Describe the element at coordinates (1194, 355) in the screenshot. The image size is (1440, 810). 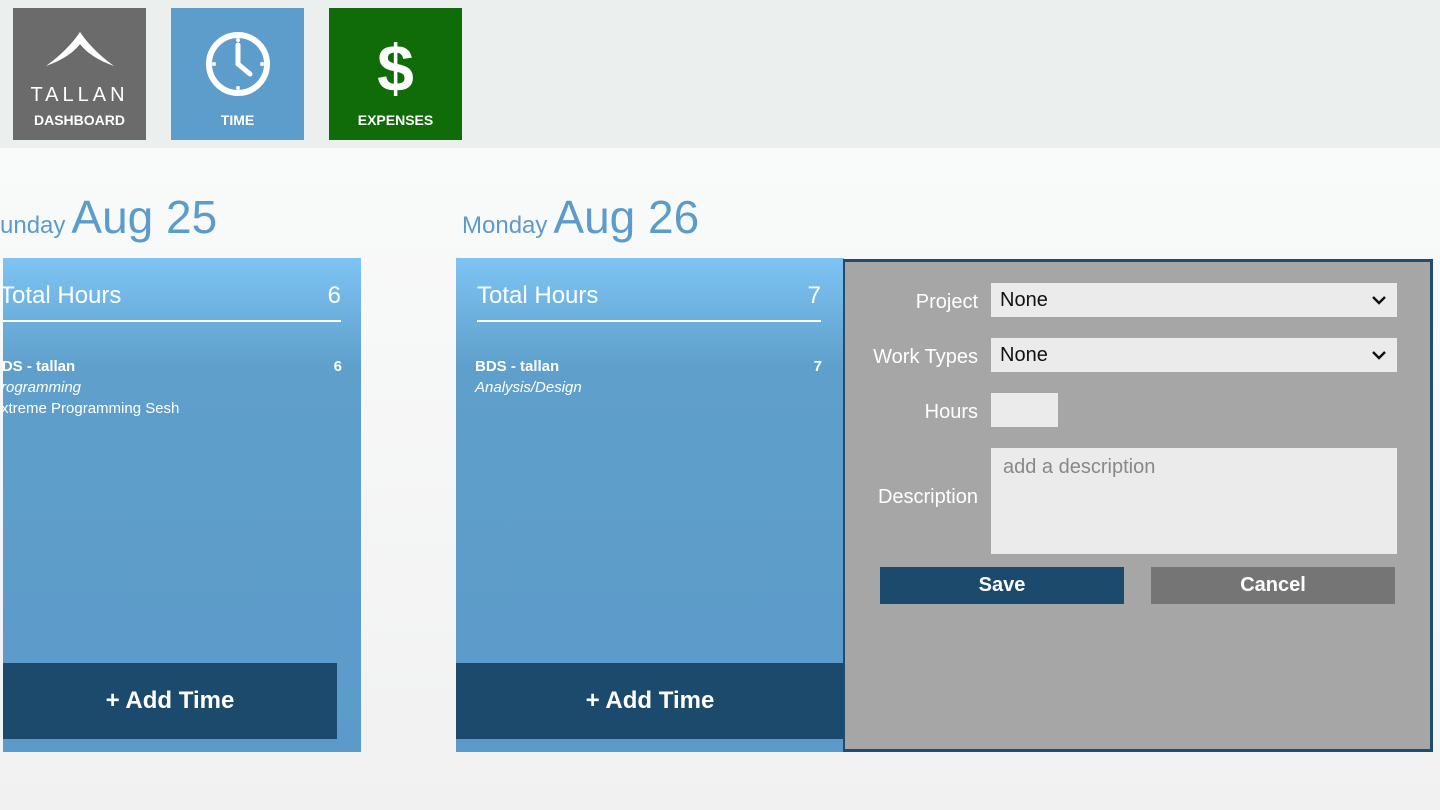
I see `work-types-select: None` at that location.